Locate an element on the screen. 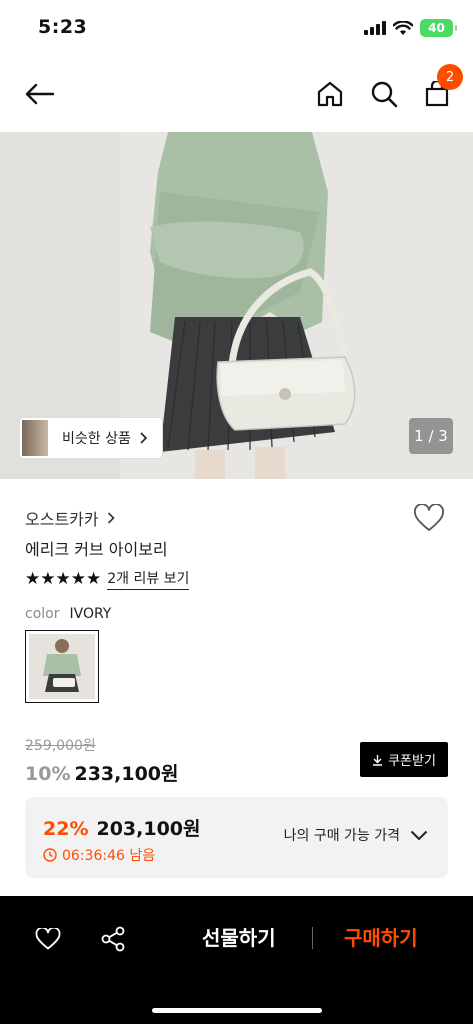 The image size is (473, 1024). similar-product-thumbnail is located at coordinates (35, 438).